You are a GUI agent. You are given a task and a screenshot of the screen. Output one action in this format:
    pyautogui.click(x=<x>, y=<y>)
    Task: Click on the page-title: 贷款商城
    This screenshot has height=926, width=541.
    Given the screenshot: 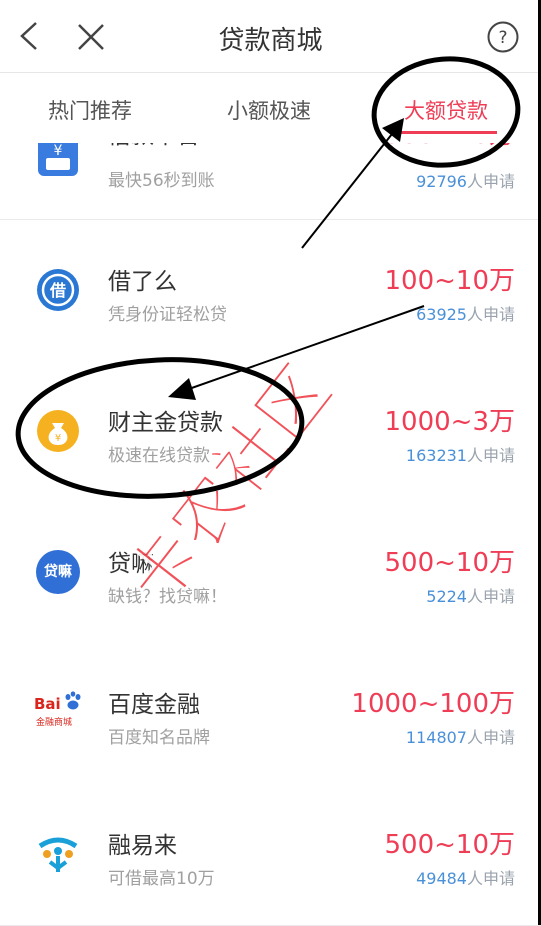 What is the action you would take?
    pyautogui.click(x=270, y=41)
    